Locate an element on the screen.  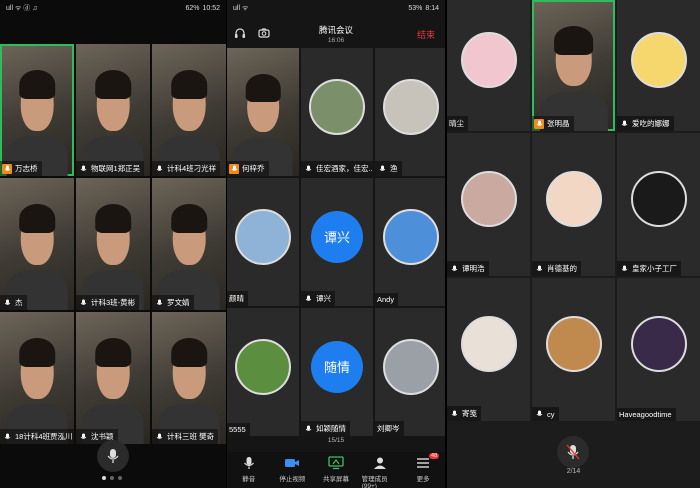
participant-name: 万志桥 is located at coordinates (26, 168).